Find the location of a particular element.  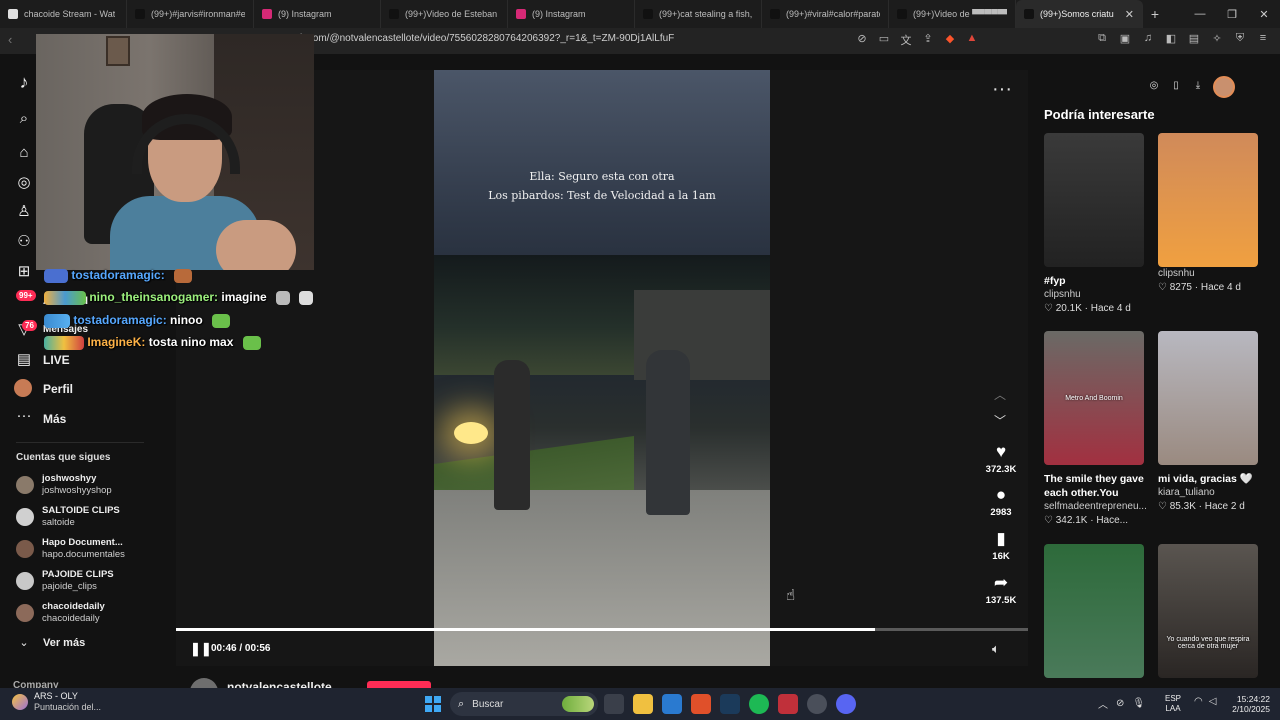

following-account: PAJOIDE CLIPS pajoide_clips is located at coordinates (65, 581).